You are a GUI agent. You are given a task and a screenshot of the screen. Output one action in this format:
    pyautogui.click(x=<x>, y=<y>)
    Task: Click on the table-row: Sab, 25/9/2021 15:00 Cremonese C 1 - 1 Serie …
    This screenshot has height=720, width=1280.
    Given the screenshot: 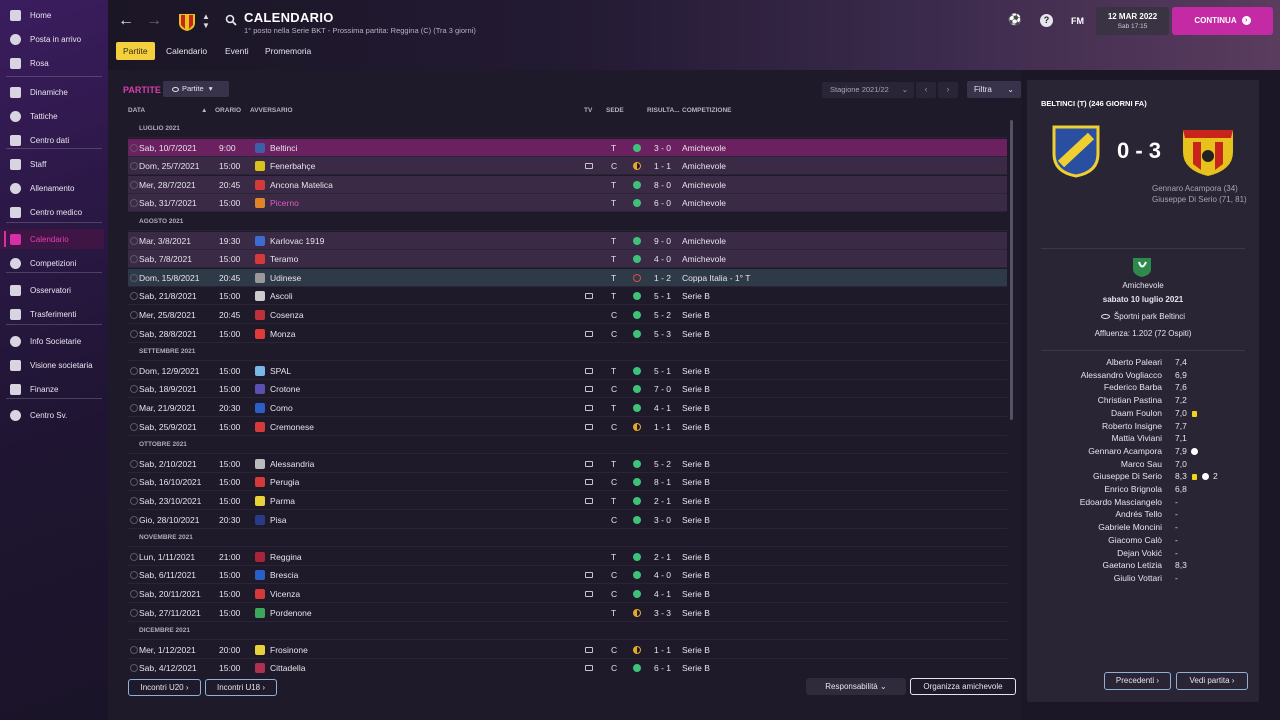 What is the action you would take?
    pyautogui.click(x=567, y=427)
    